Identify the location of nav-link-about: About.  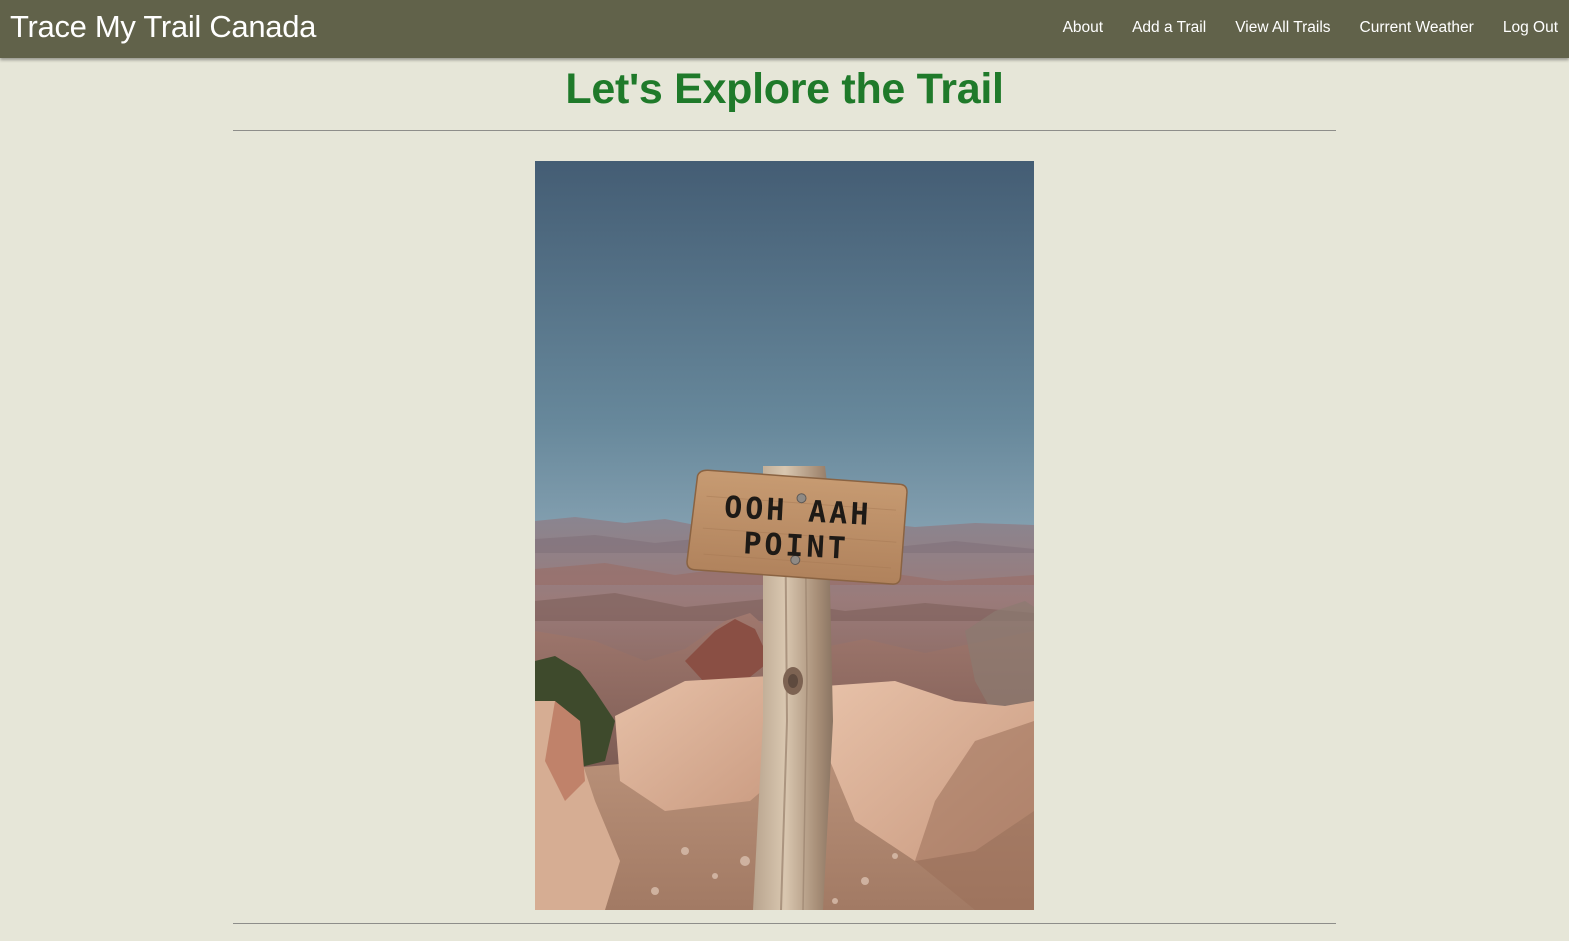
(1083, 28).